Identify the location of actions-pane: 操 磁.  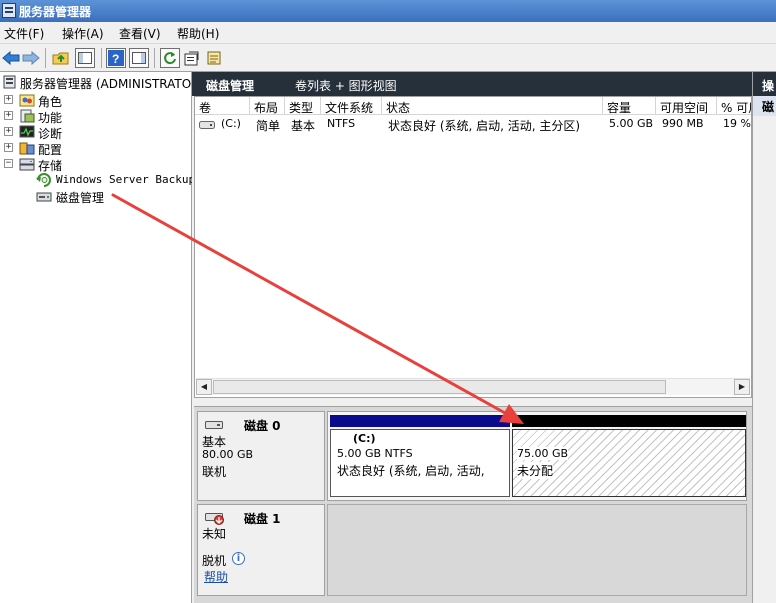
(764, 337).